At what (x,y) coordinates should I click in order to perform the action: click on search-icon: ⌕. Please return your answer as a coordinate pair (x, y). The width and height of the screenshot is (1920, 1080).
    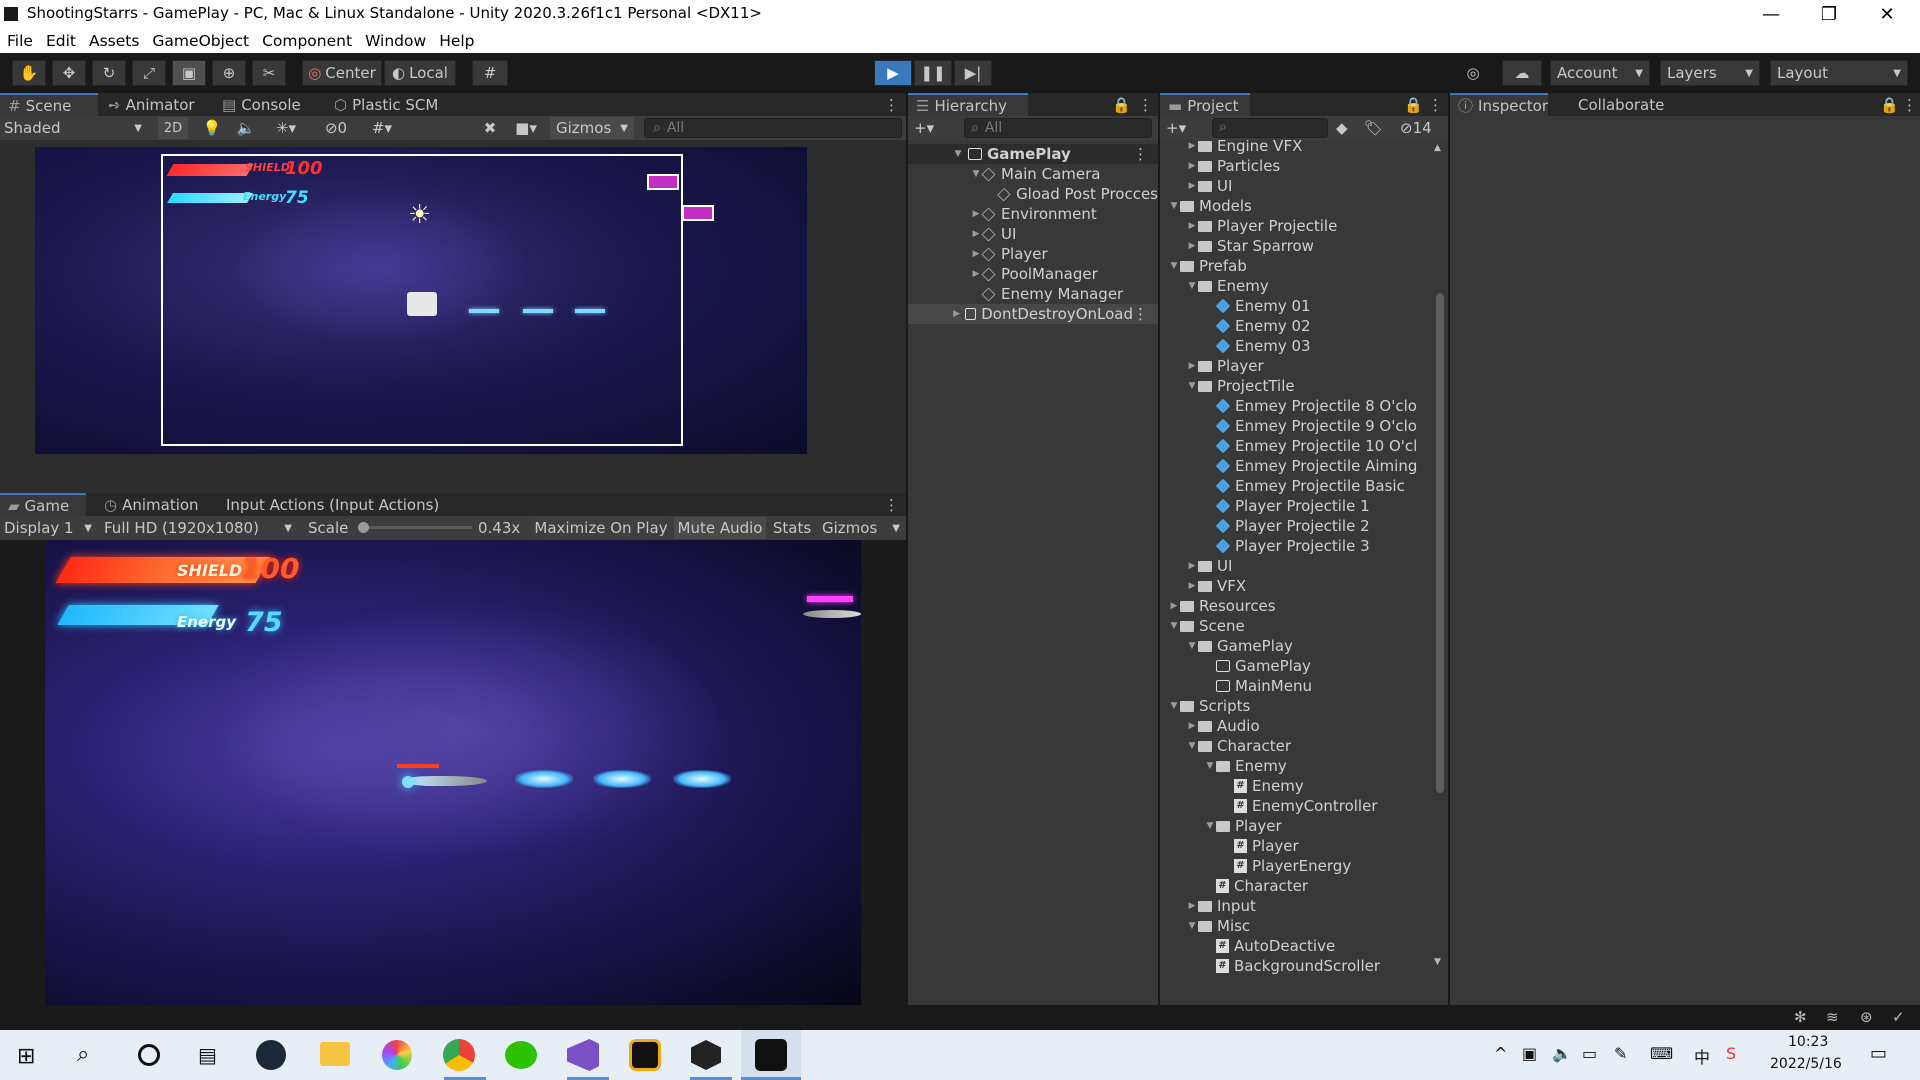
    Looking at the image, I should click on (83, 1054).